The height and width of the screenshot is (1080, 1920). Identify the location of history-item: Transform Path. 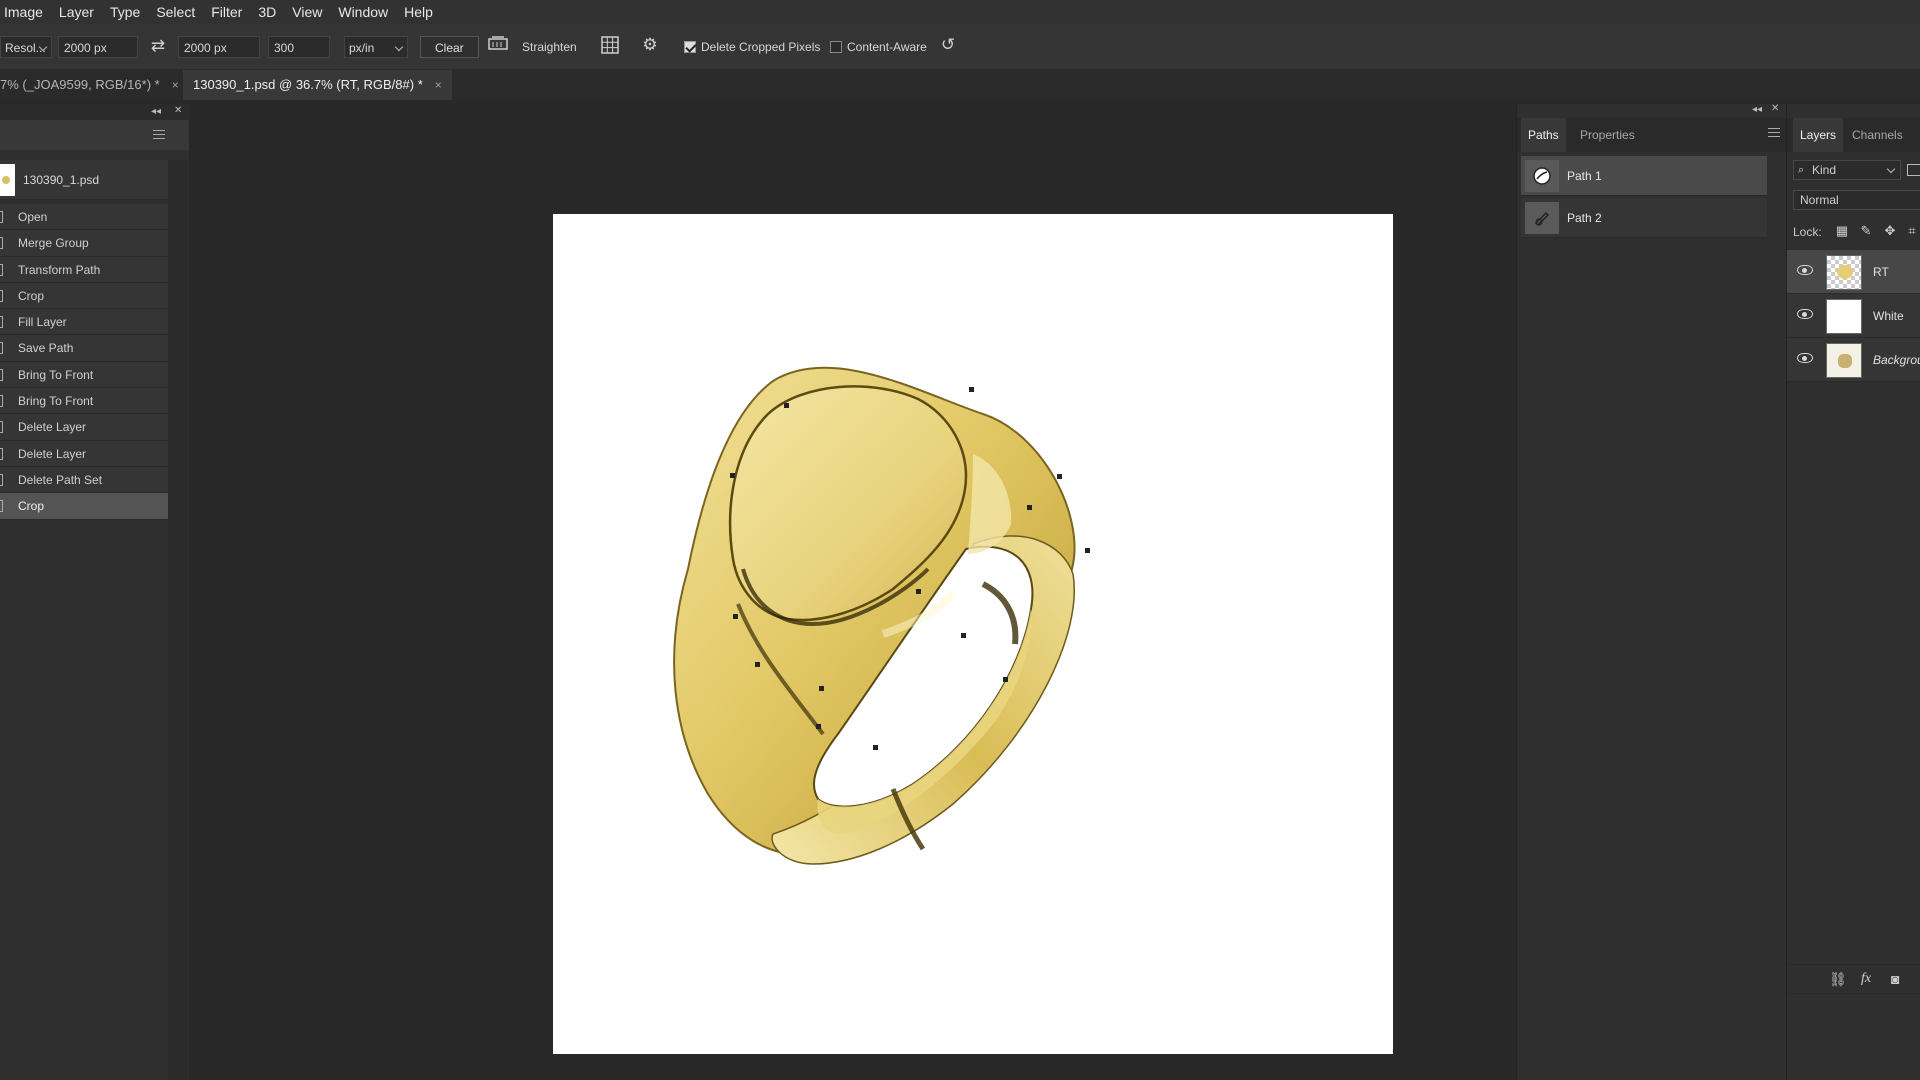
(84, 269).